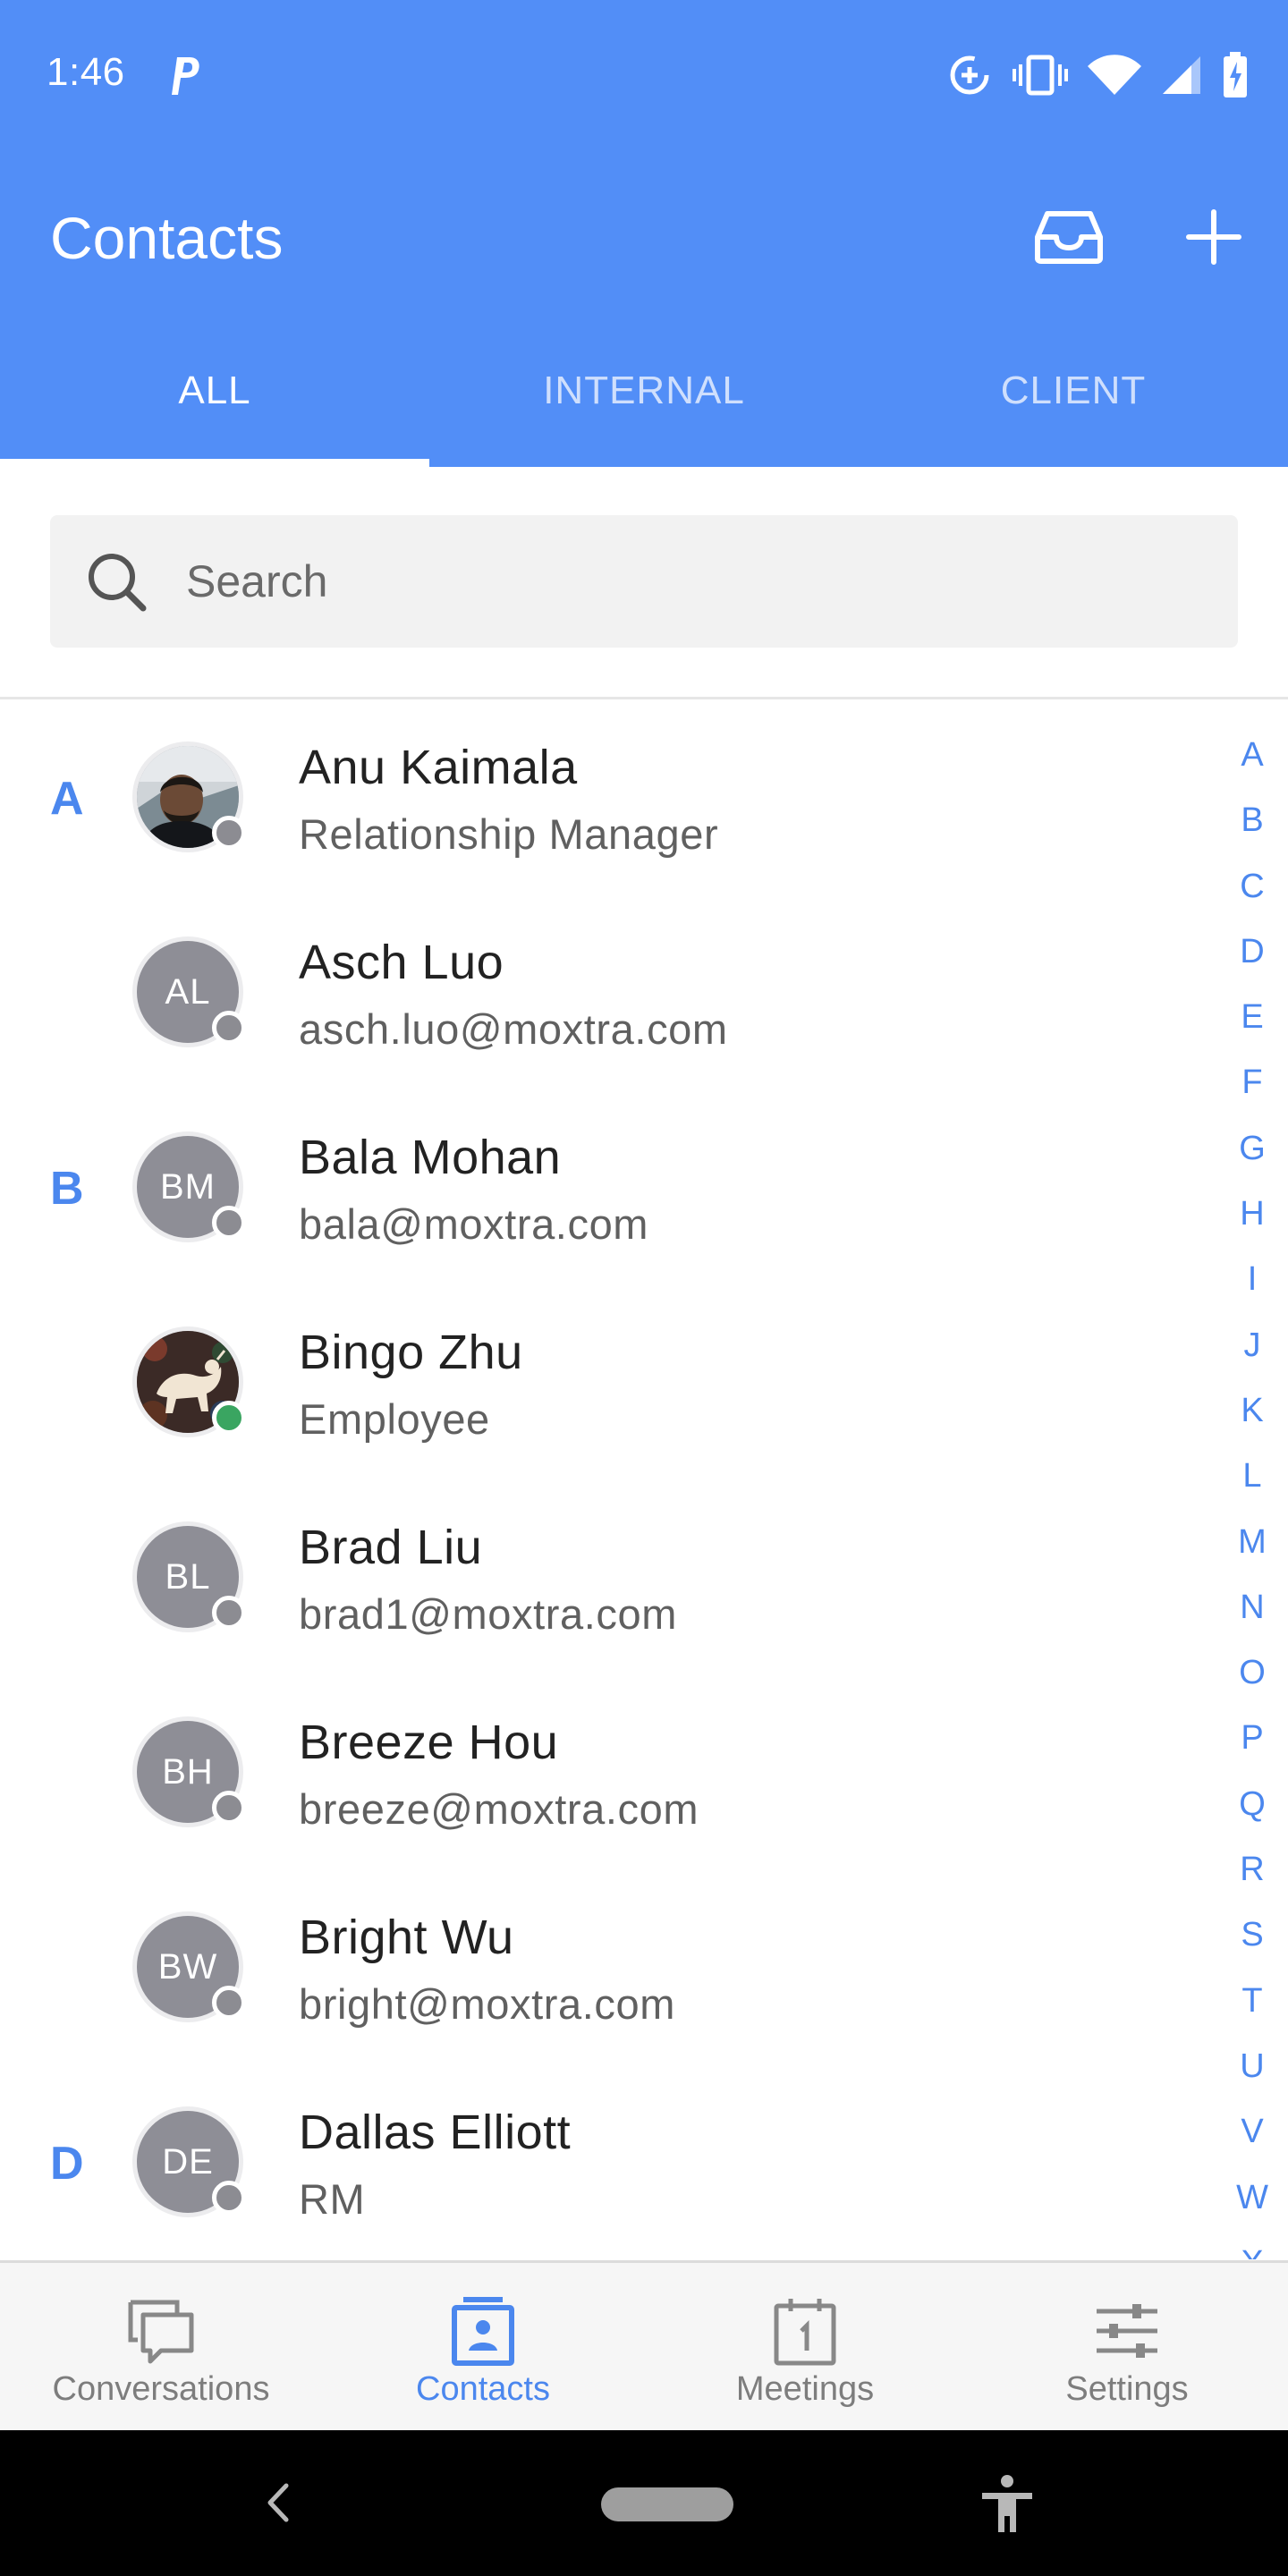 The width and height of the screenshot is (1288, 2576). I want to click on alphabet-index-letter: E, so click(1252, 1017).